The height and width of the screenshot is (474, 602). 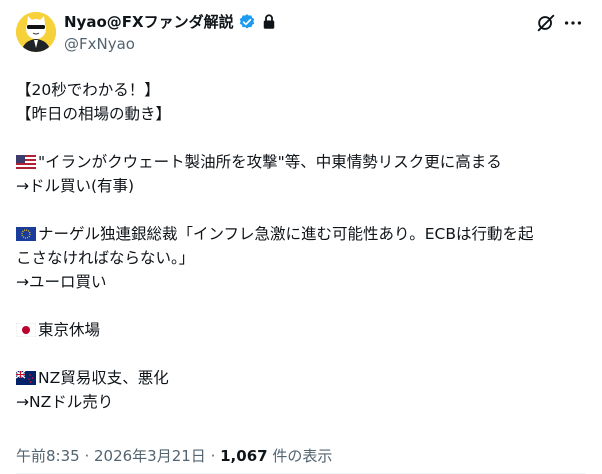 I want to click on post-meta: 午前8:35 · 2026年3月21日 · 1,067 件の表示, so click(x=174, y=456).